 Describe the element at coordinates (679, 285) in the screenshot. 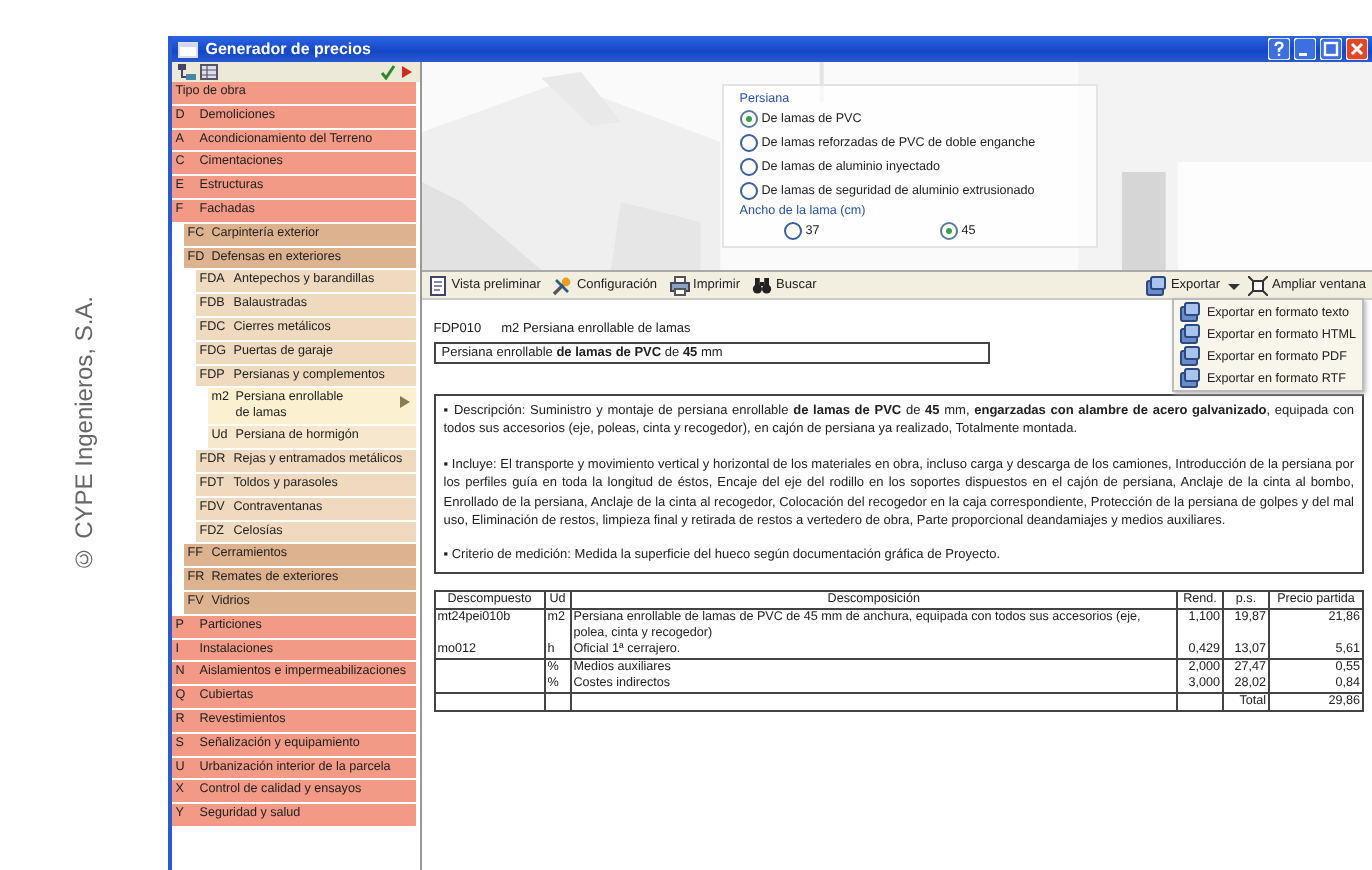

I see `printer-icon` at that location.